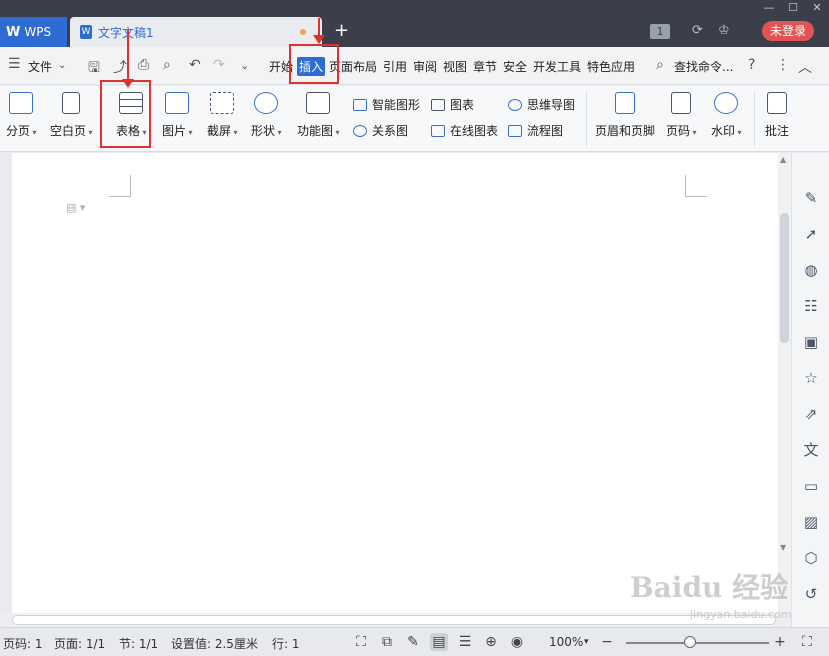 The height and width of the screenshot is (656, 829). I want to click on zoom-in-icon: +, so click(780, 642).